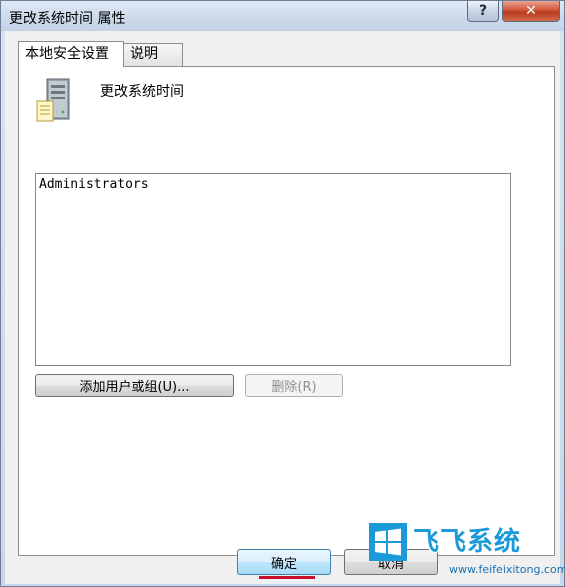 This screenshot has height=587, width=565. I want to click on list-item: Administrators, so click(94, 184).